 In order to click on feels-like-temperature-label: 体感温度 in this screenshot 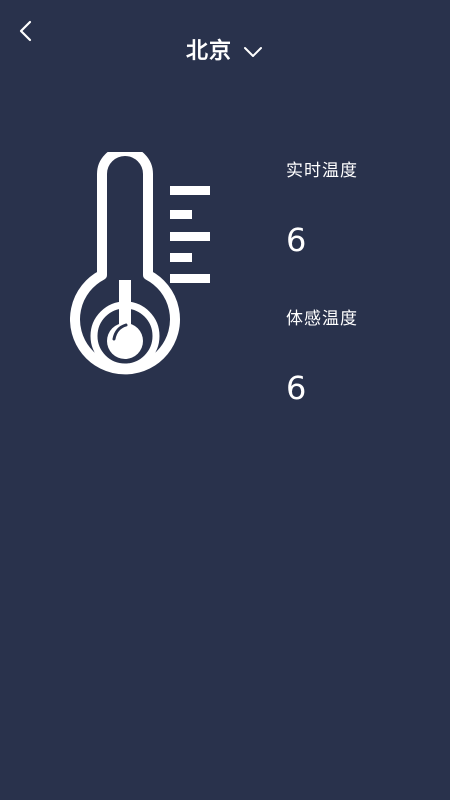, I will do `click(322, 319)`.